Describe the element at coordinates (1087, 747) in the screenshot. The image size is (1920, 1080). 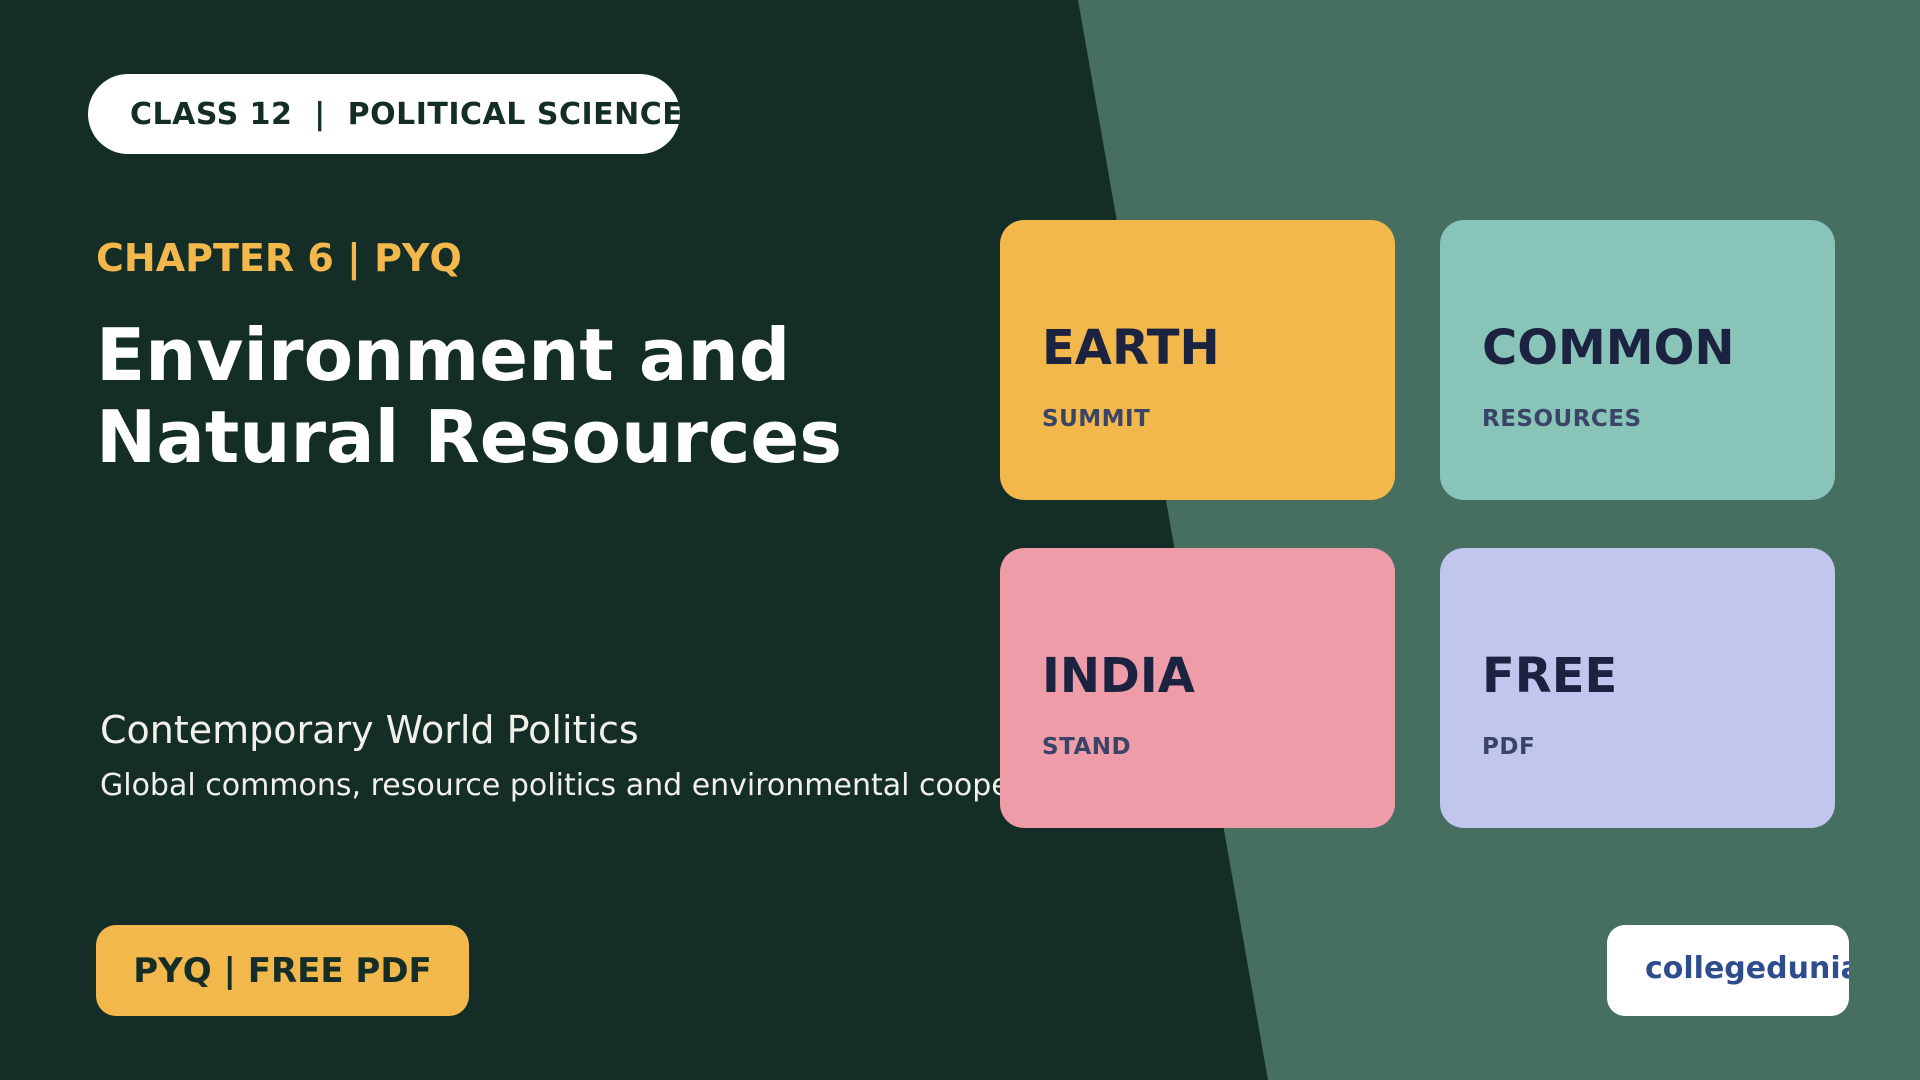
I see `card-sub: STAND` at that location.